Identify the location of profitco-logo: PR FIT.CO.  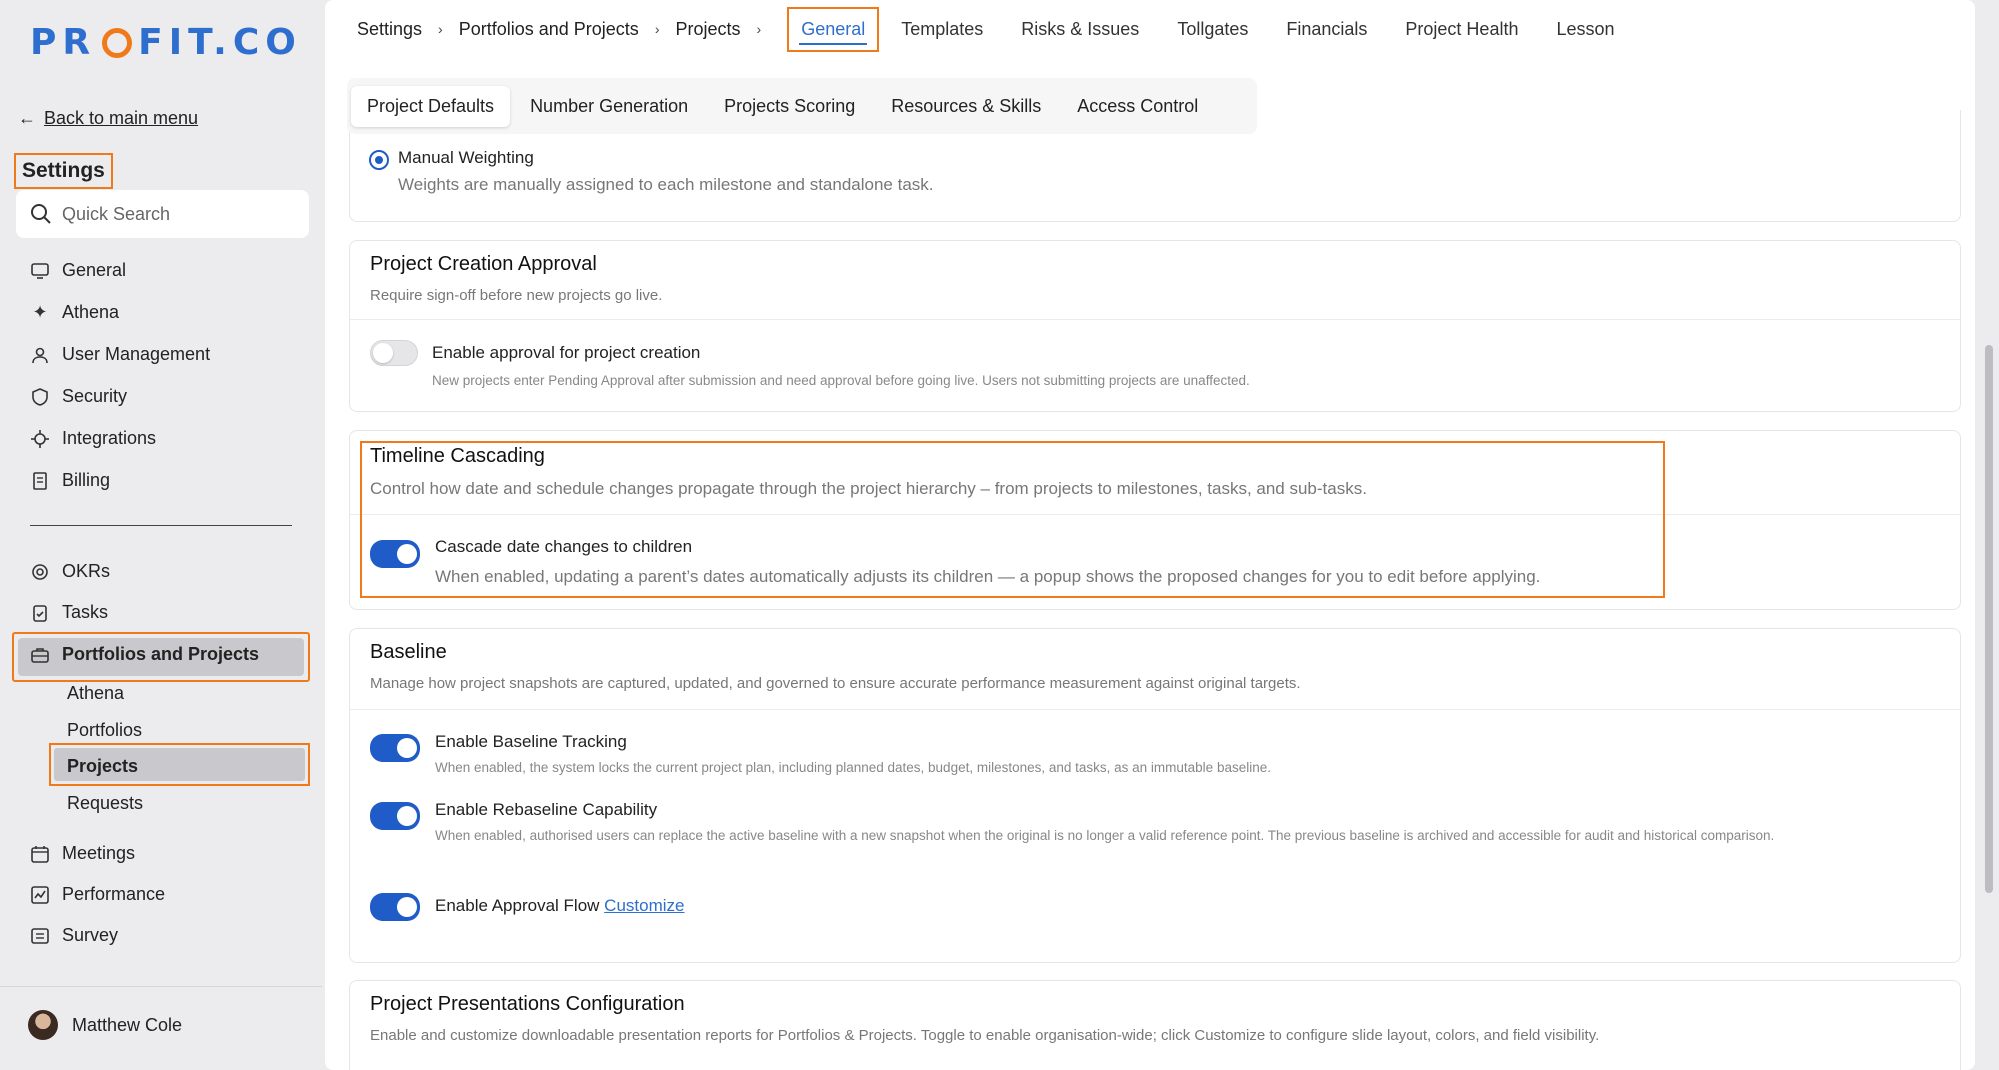
(166, 42).